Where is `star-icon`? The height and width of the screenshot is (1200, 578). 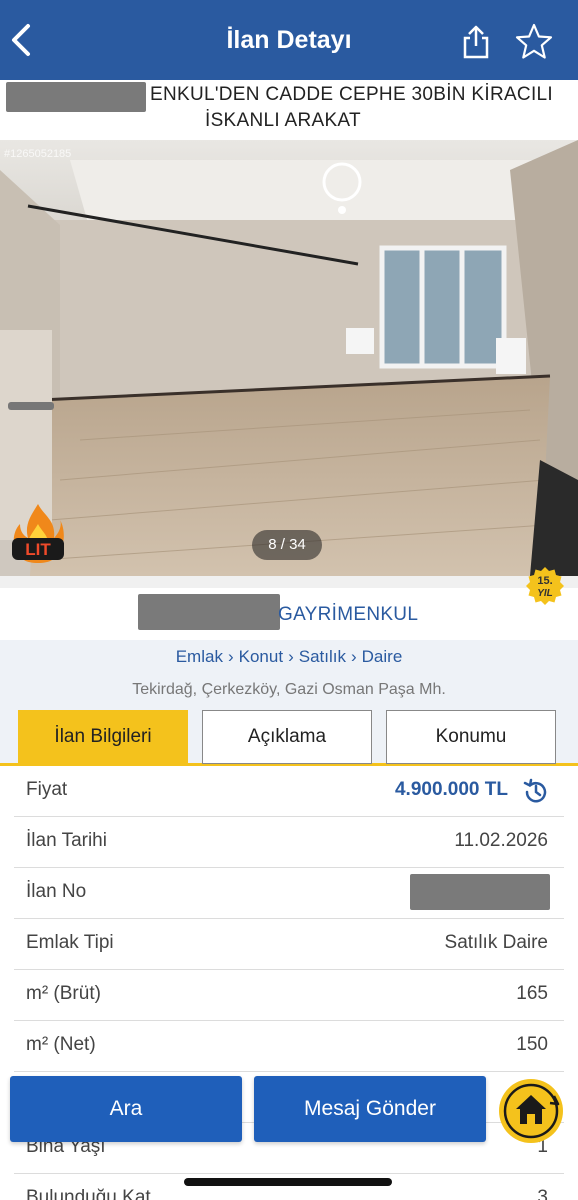
star-icon is located at coordinates (534, 41).